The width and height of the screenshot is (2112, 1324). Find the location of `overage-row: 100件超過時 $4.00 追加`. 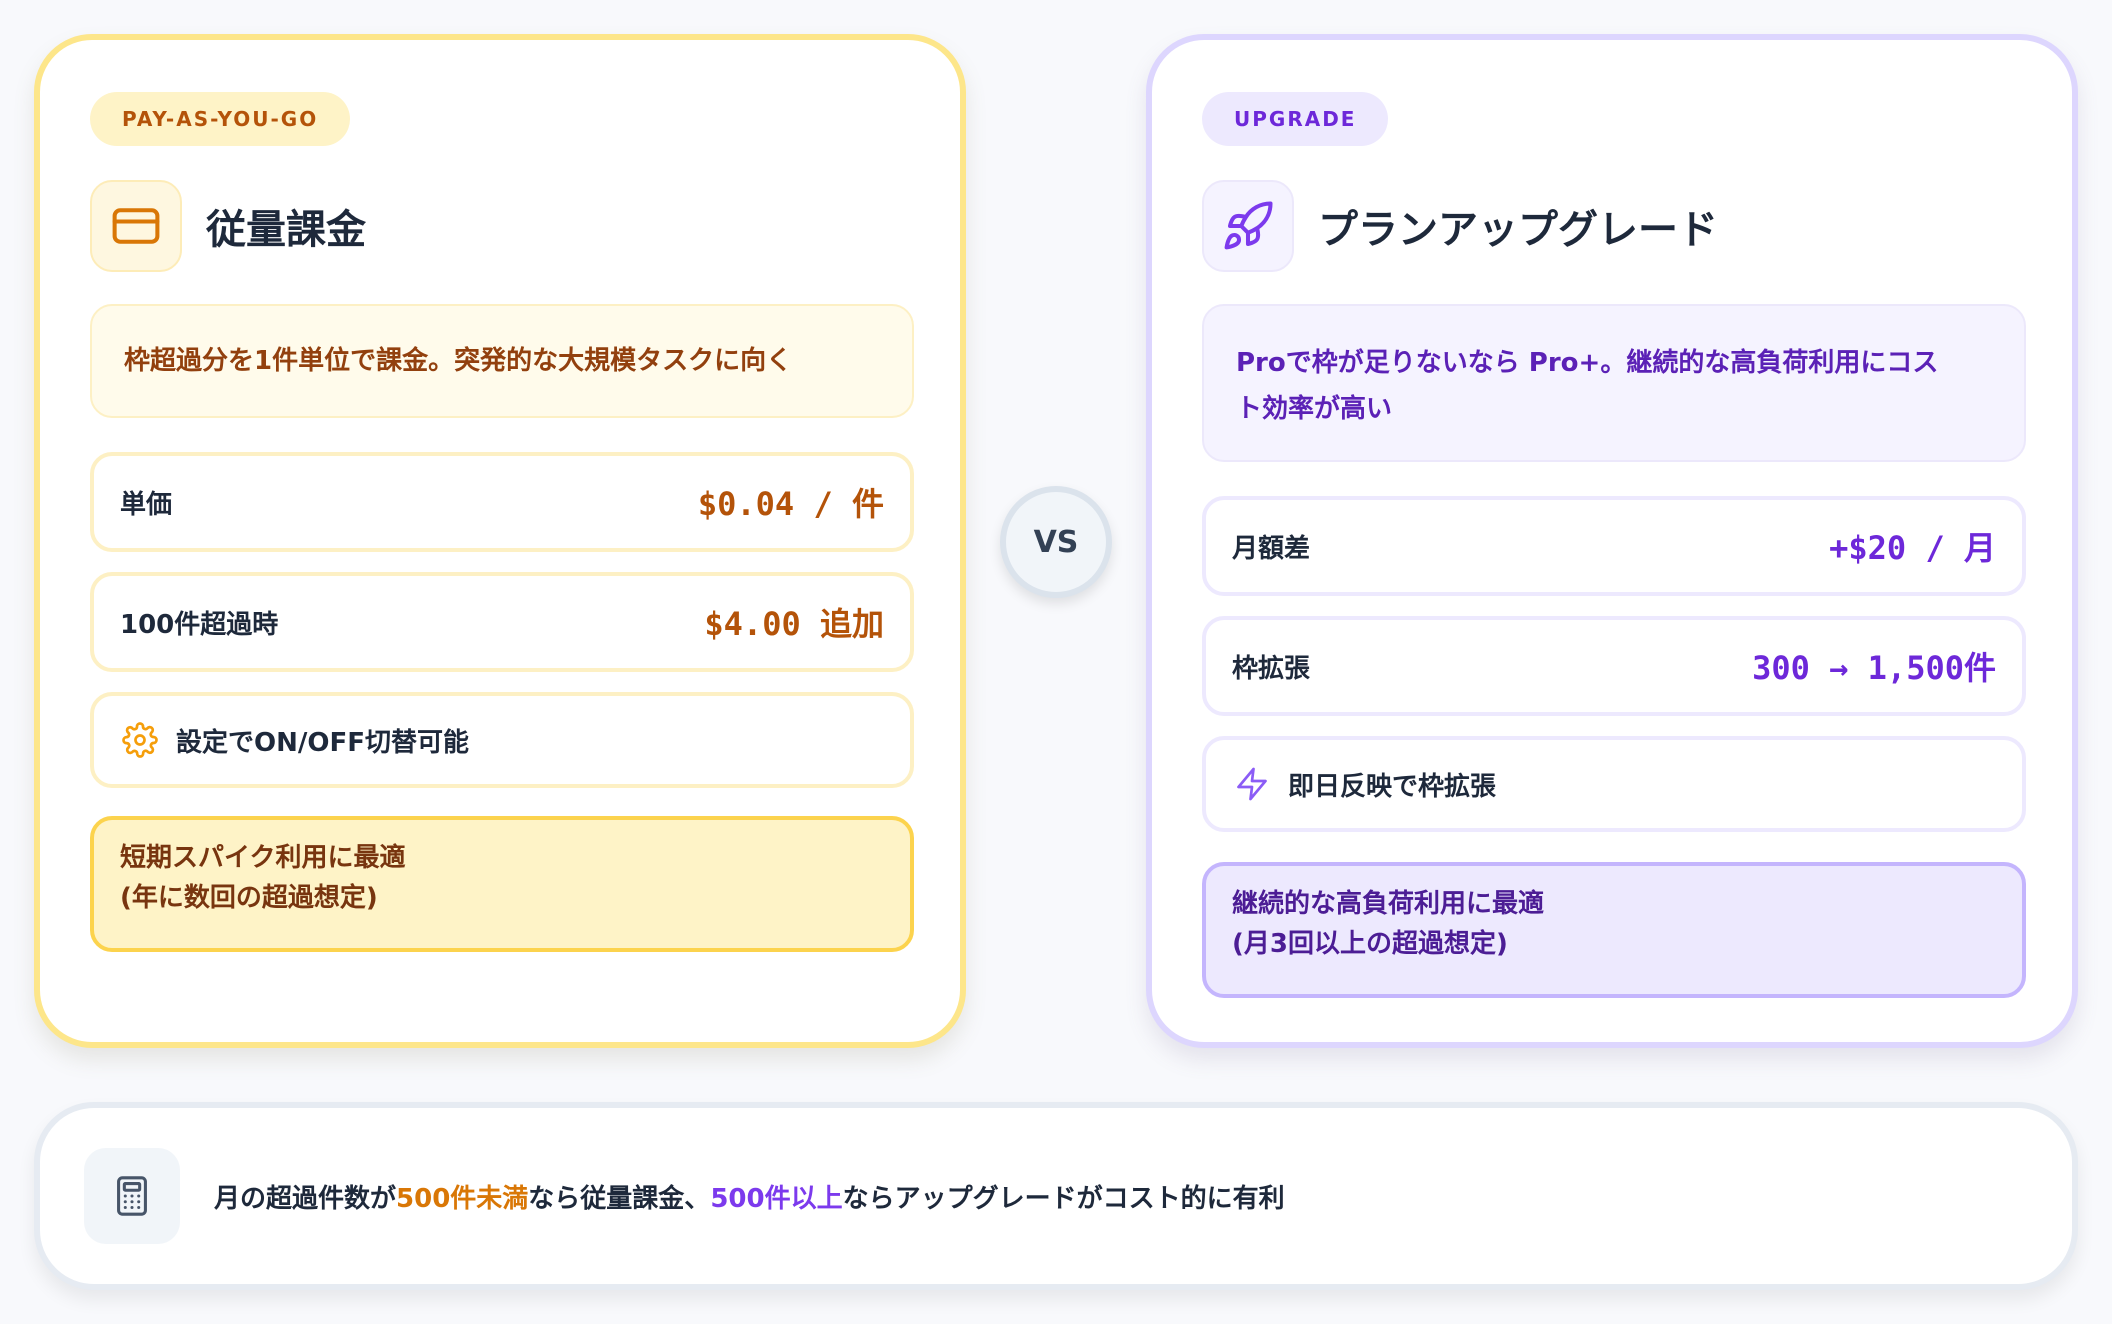

overage-row: 100件超過時 $4.00 追加 is located at coordinates (502, 622).